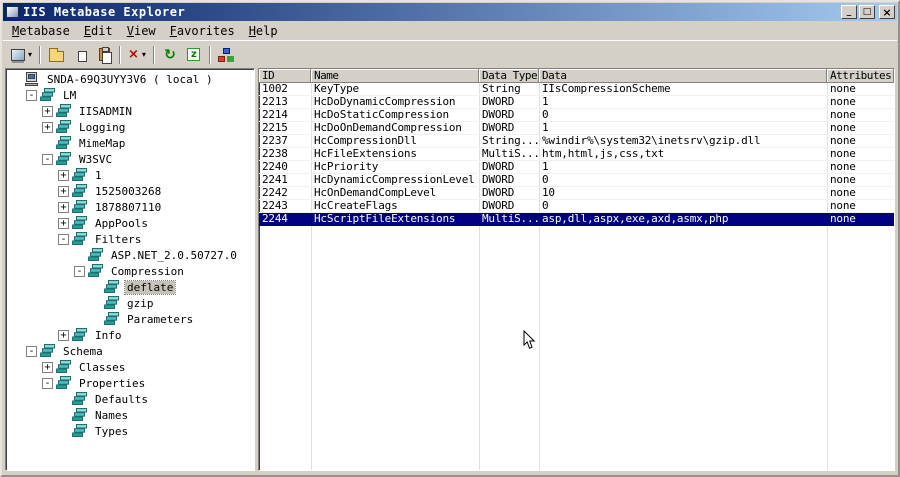 This screenshot has height=477, width=900. I want to click on cell-id: 2215, so click(275, 128).